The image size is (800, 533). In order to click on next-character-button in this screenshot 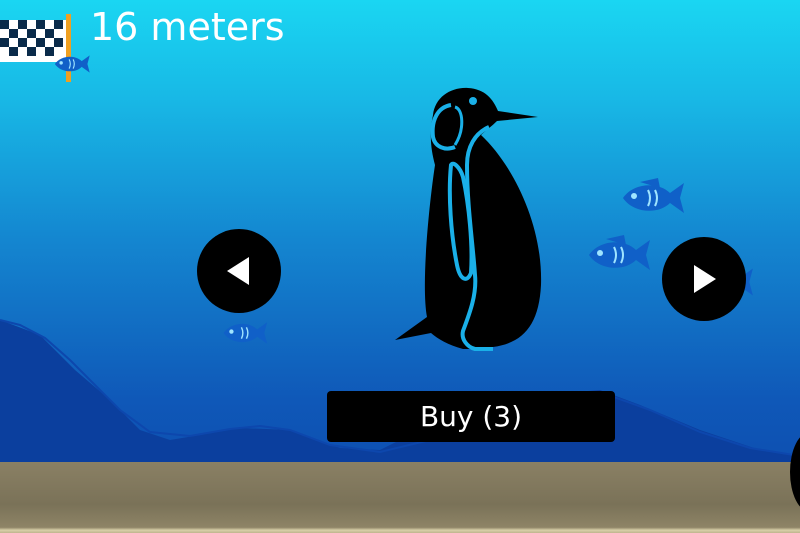, I will do `click(704, 279)`.